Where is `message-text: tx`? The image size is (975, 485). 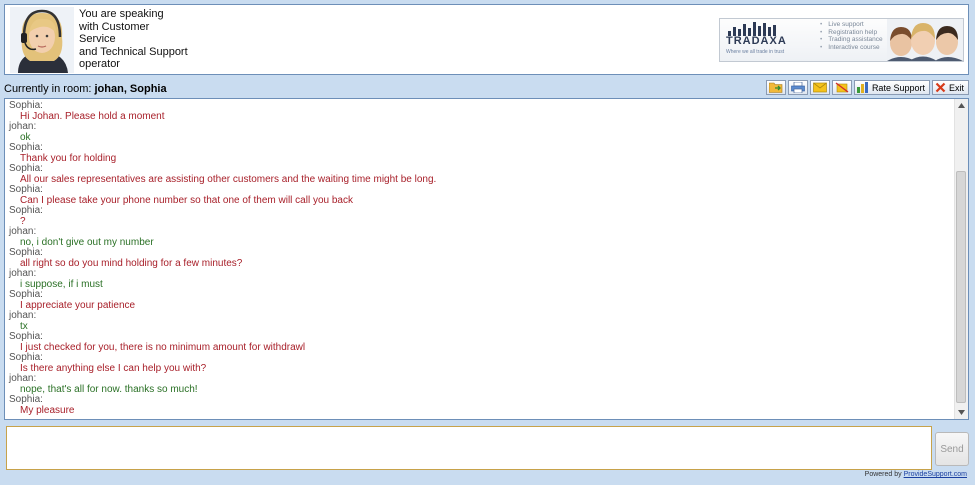
message-text: tx is located at coordinates (24, 326).